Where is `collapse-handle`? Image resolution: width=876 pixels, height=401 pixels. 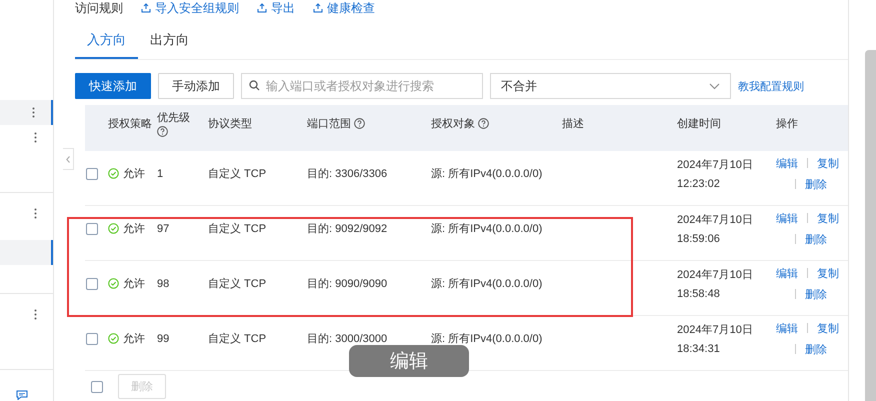
collapse-handle is located at coordinates (68, 159).